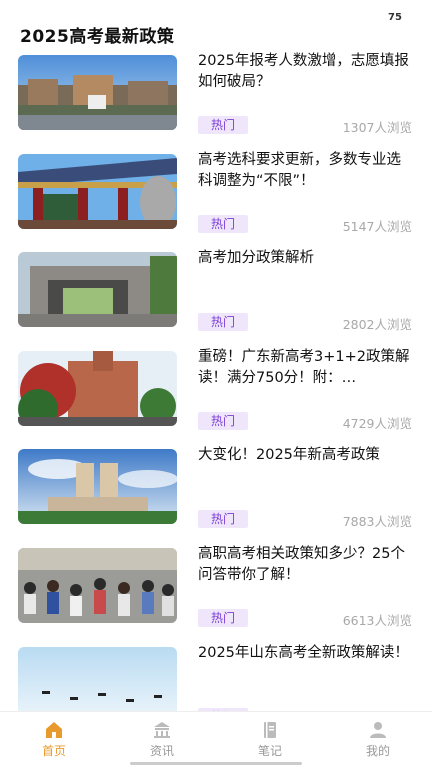  What do you see at coordinates (377, 522) in the screenshot?
I see `view-count: 7883人浏览` at bounding box center [377, 522].